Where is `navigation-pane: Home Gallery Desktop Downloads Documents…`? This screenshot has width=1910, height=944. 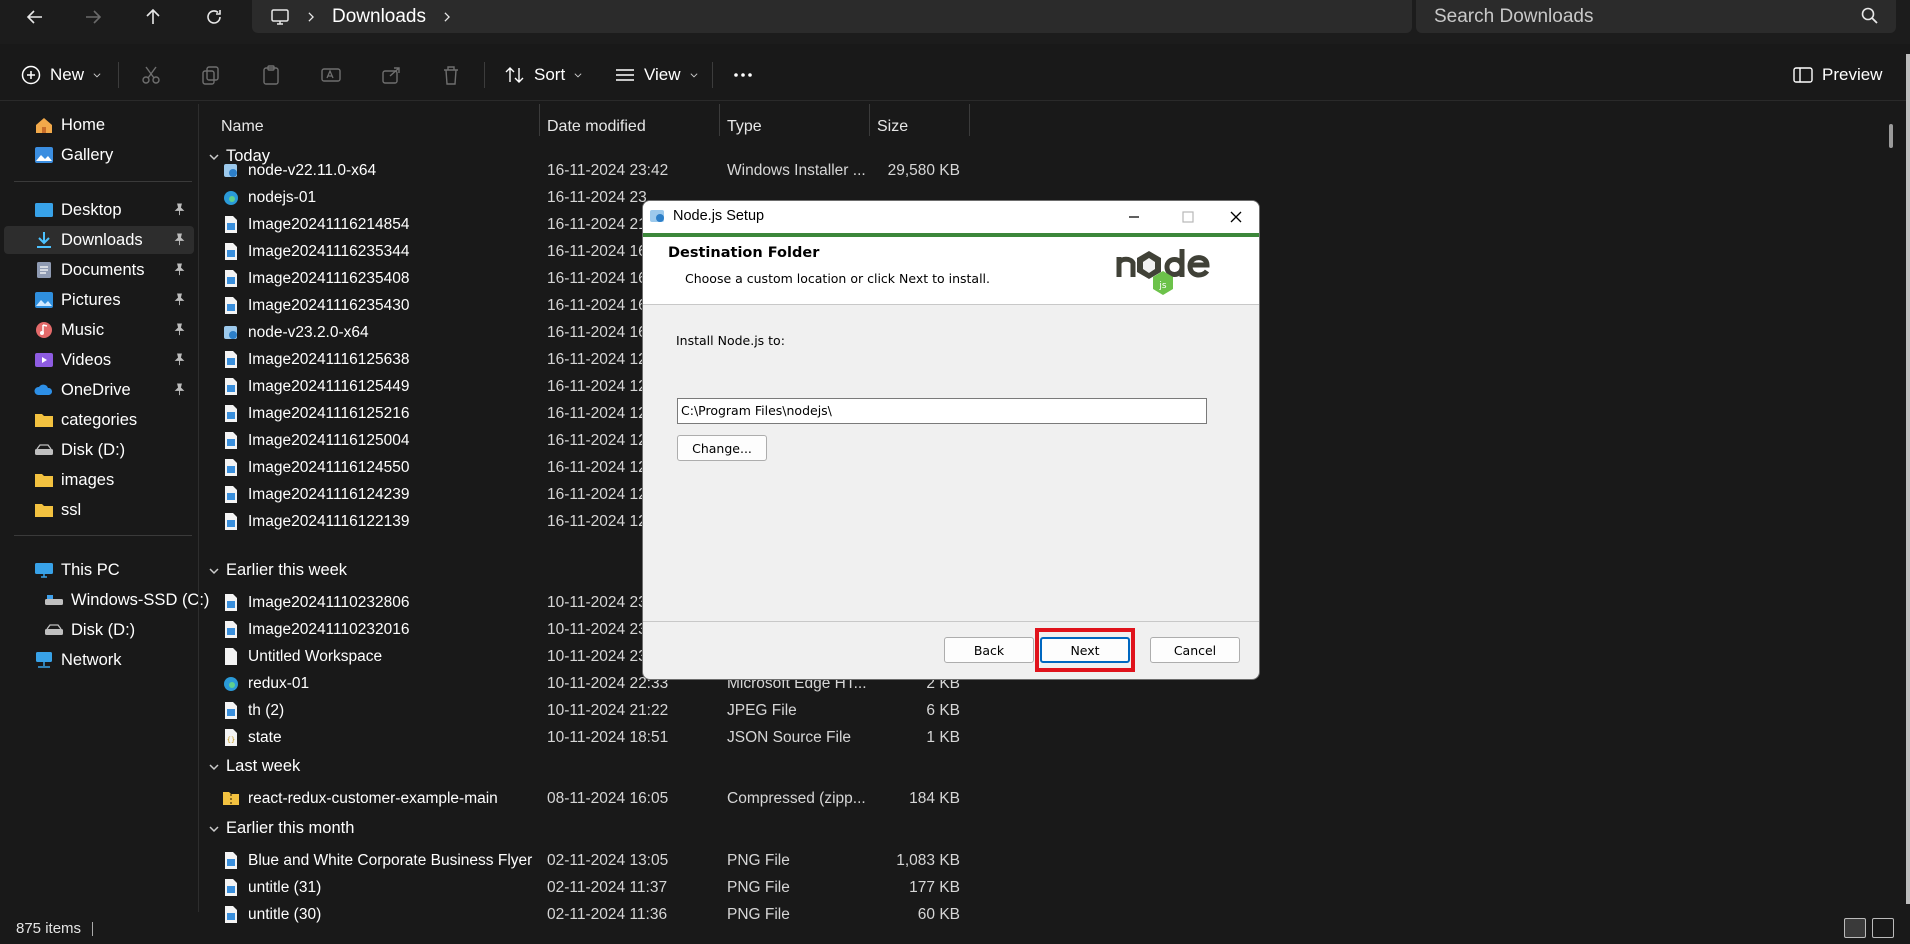 navigation-pane: Home Gallery Desktop Downloads Documents… is located at coordinates (104, 508).